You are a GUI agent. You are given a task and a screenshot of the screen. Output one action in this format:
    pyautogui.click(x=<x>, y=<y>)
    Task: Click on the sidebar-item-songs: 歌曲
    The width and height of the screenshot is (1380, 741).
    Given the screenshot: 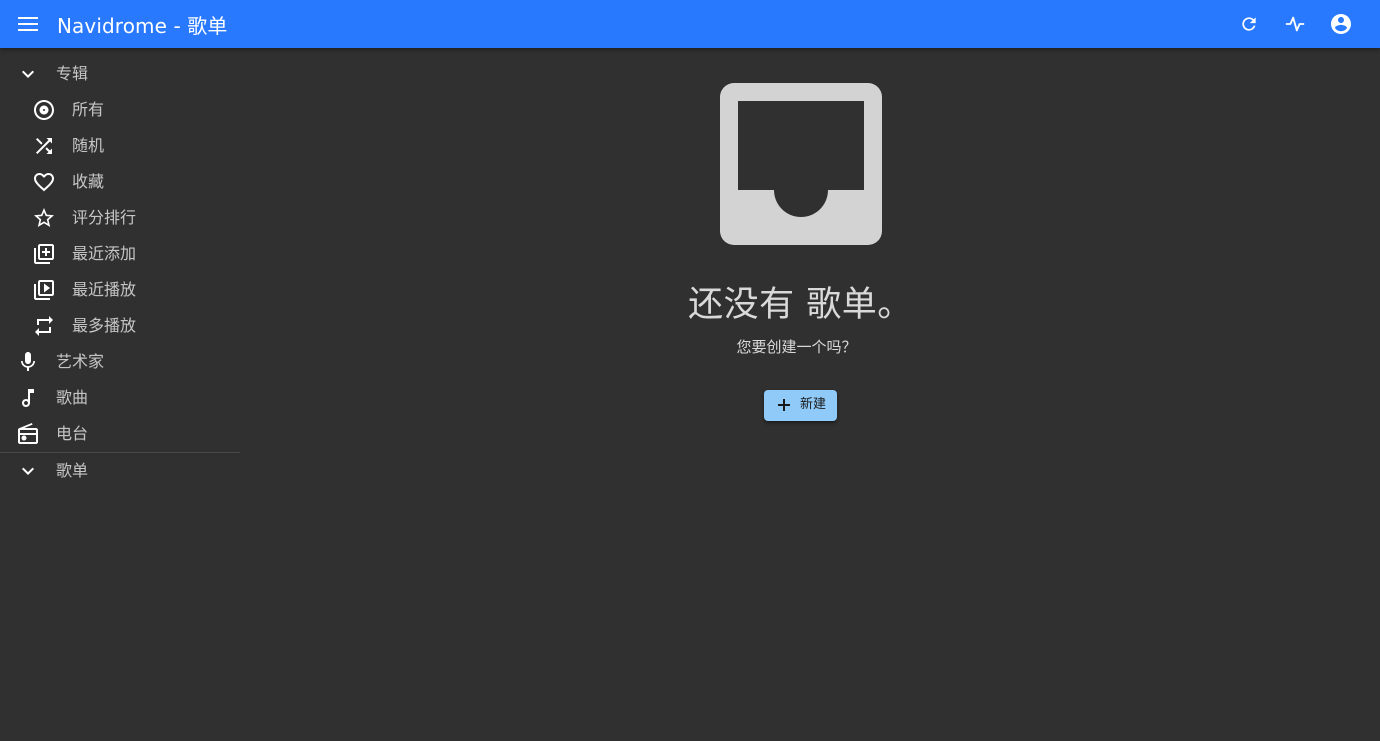 What is the action you would take?
    pyautogui.click(x=120, y=398)
    